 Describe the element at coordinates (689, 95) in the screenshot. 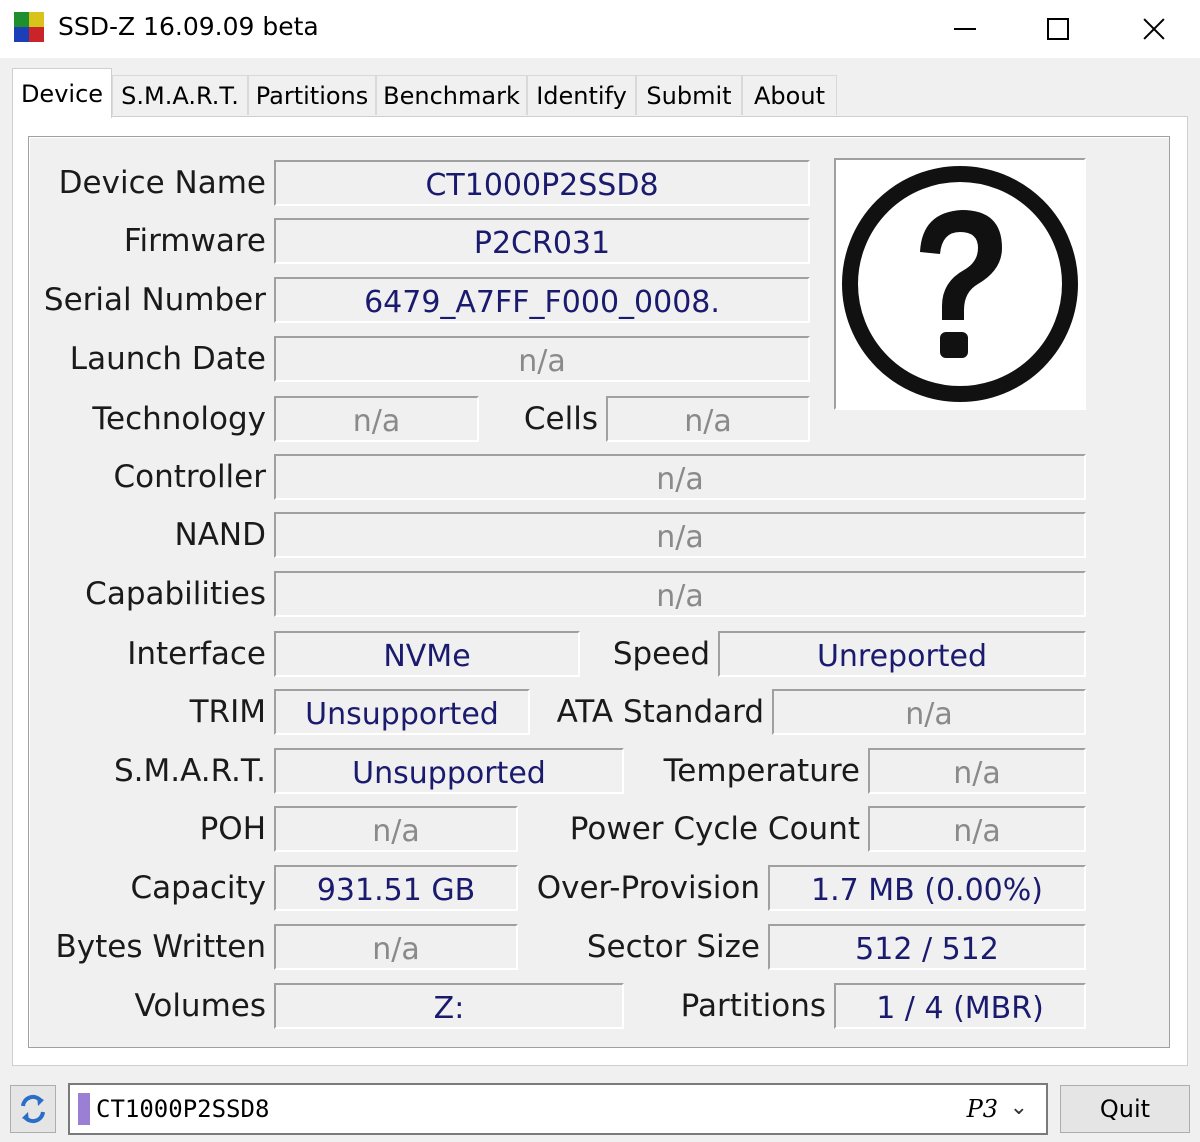

I see `tab-submit: Submit` at that location.